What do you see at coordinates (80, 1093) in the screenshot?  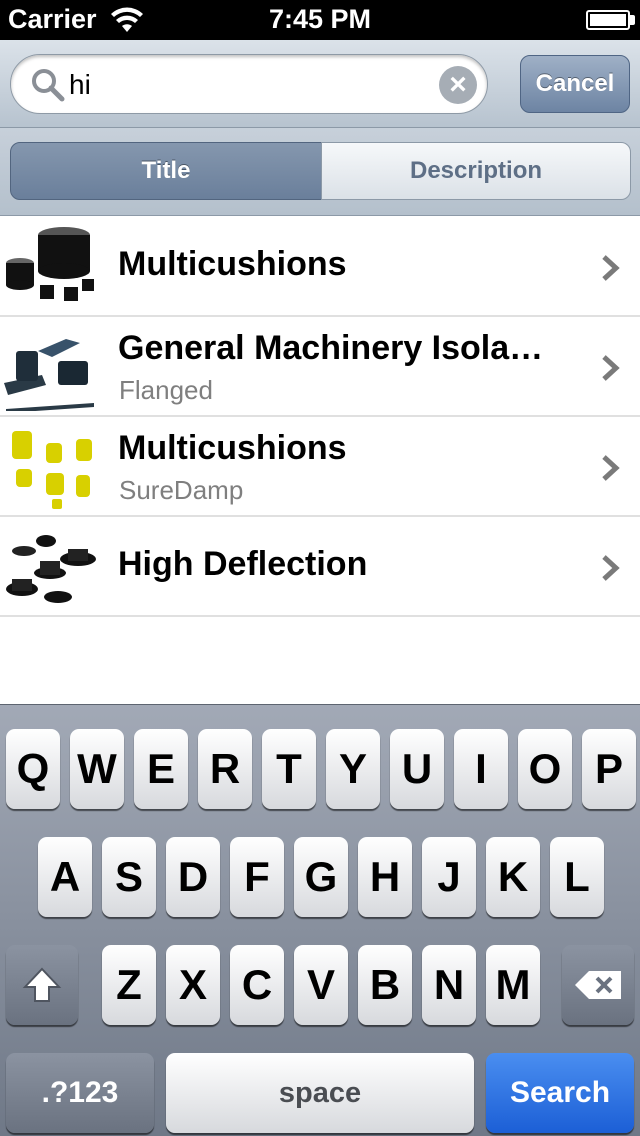 I see `numbers-key: .?123` at bounding box center [80, 1093].